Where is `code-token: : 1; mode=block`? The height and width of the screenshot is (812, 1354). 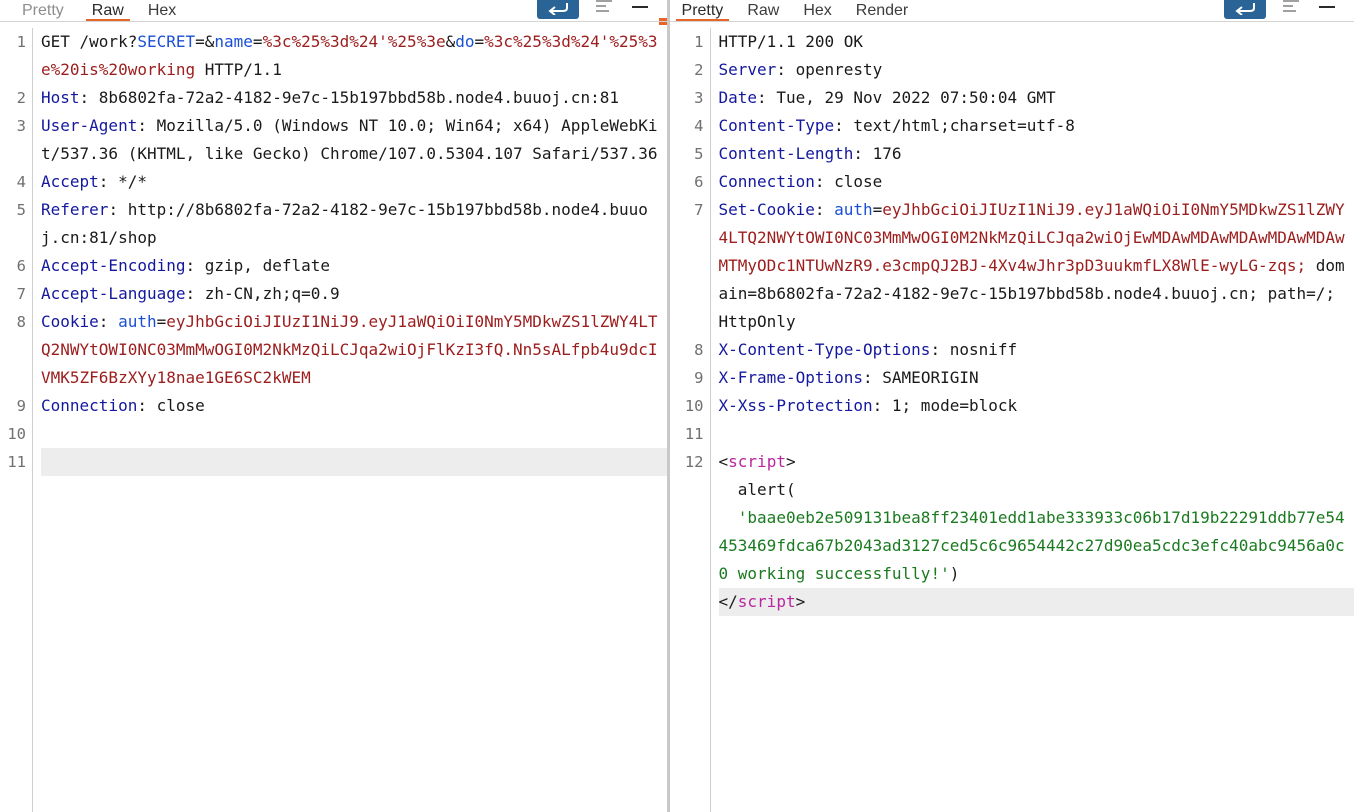 code-token: : 1; mode=block is located at coordinates (945, 405).